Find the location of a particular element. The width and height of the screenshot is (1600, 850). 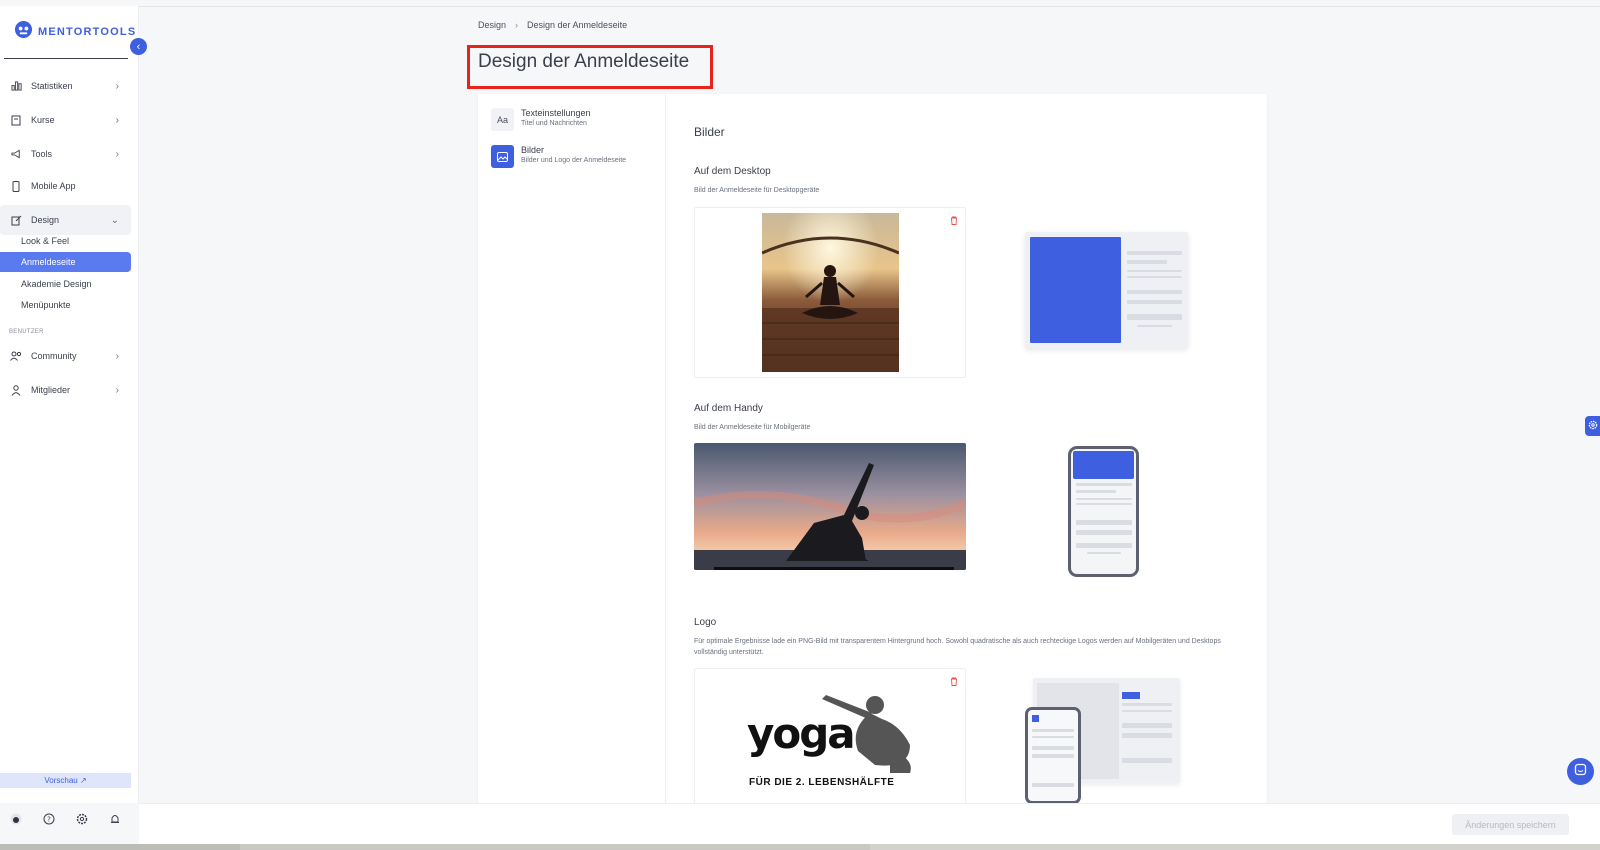

sidebar-item-kurse: Kurse › is located at coordinates (65, 120).